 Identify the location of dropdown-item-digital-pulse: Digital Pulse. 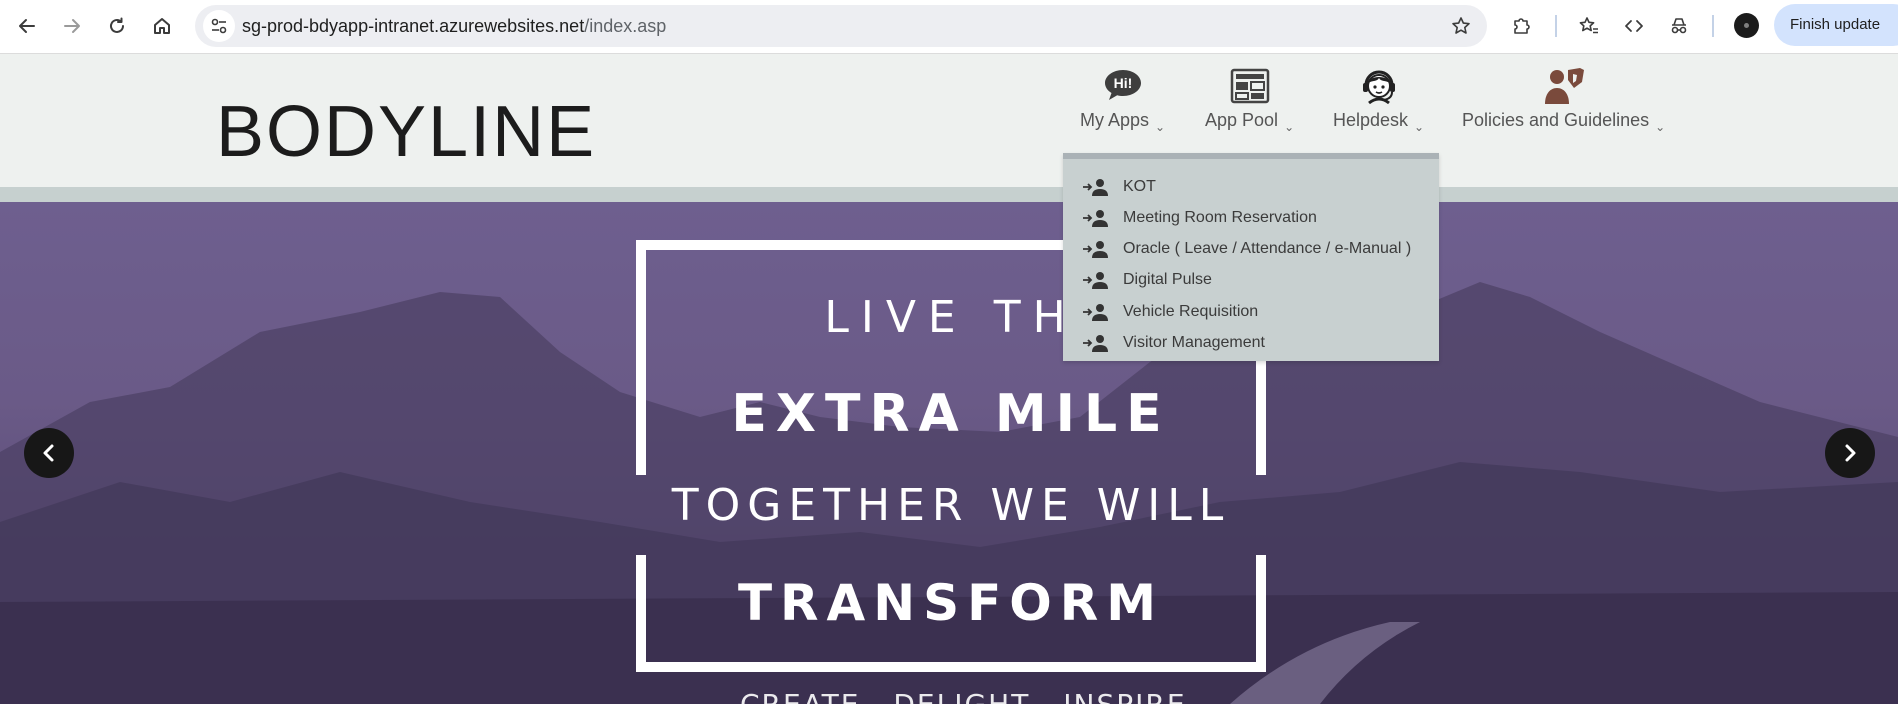
(1146, 280).